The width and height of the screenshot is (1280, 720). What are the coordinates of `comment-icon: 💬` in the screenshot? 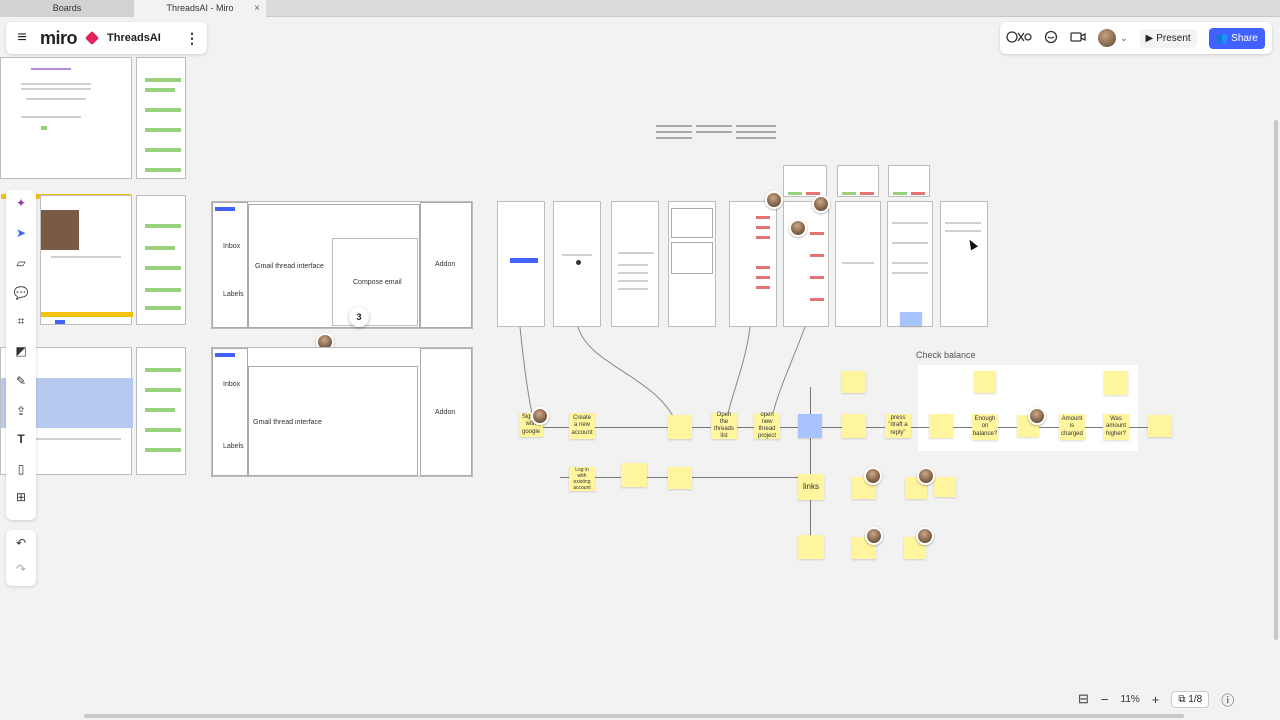 It's located at (21, 293).